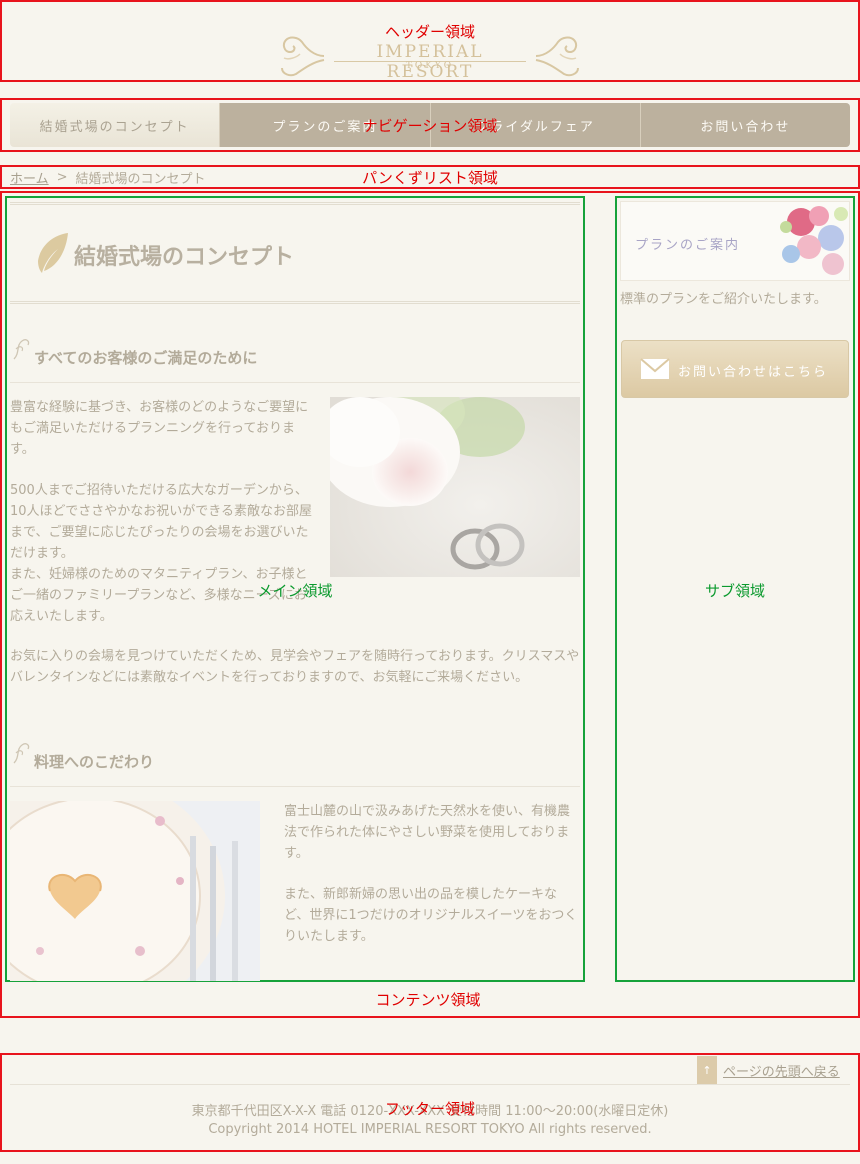 Image resolution: width=860 pixels, height=1164 pixels. Describe the element at coordinates (753, 372) in the screenshot. I see `contact-button-label: お問い合わせはこちら` at that location.